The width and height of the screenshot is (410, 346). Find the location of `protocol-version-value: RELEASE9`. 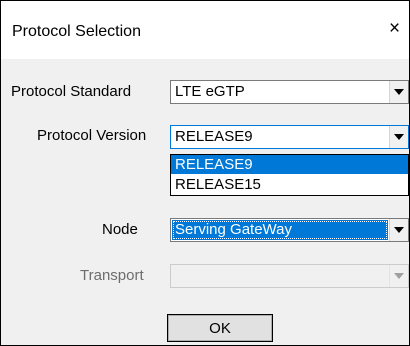

protocol-version-value: RELEASE9 is located at coordinates (214, 136).